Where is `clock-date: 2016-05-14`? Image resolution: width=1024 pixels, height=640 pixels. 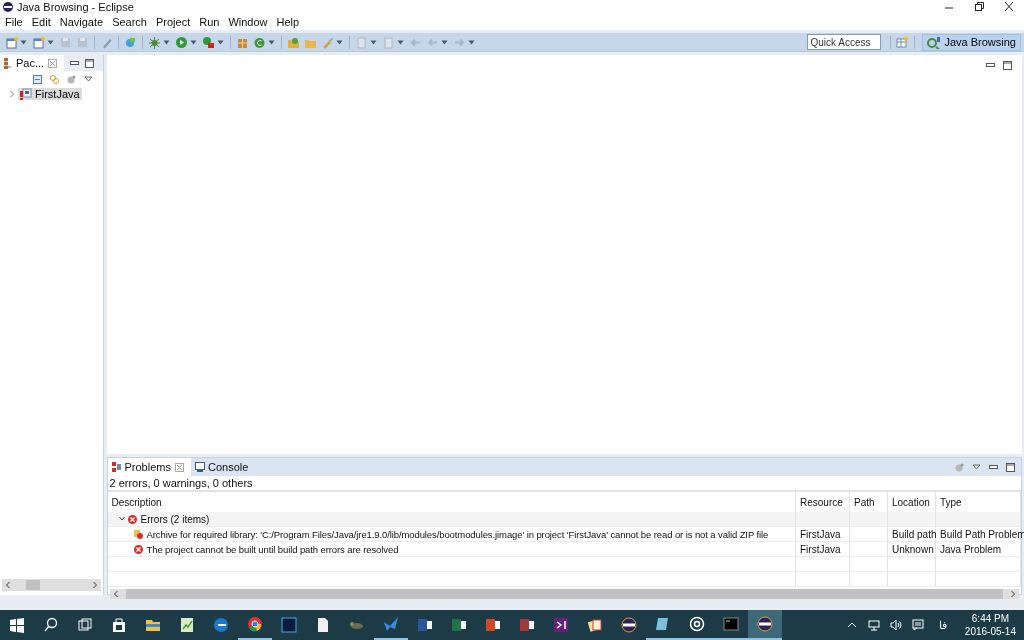 clock-date: 2016-05-14 is located at coordinates (990, 631).